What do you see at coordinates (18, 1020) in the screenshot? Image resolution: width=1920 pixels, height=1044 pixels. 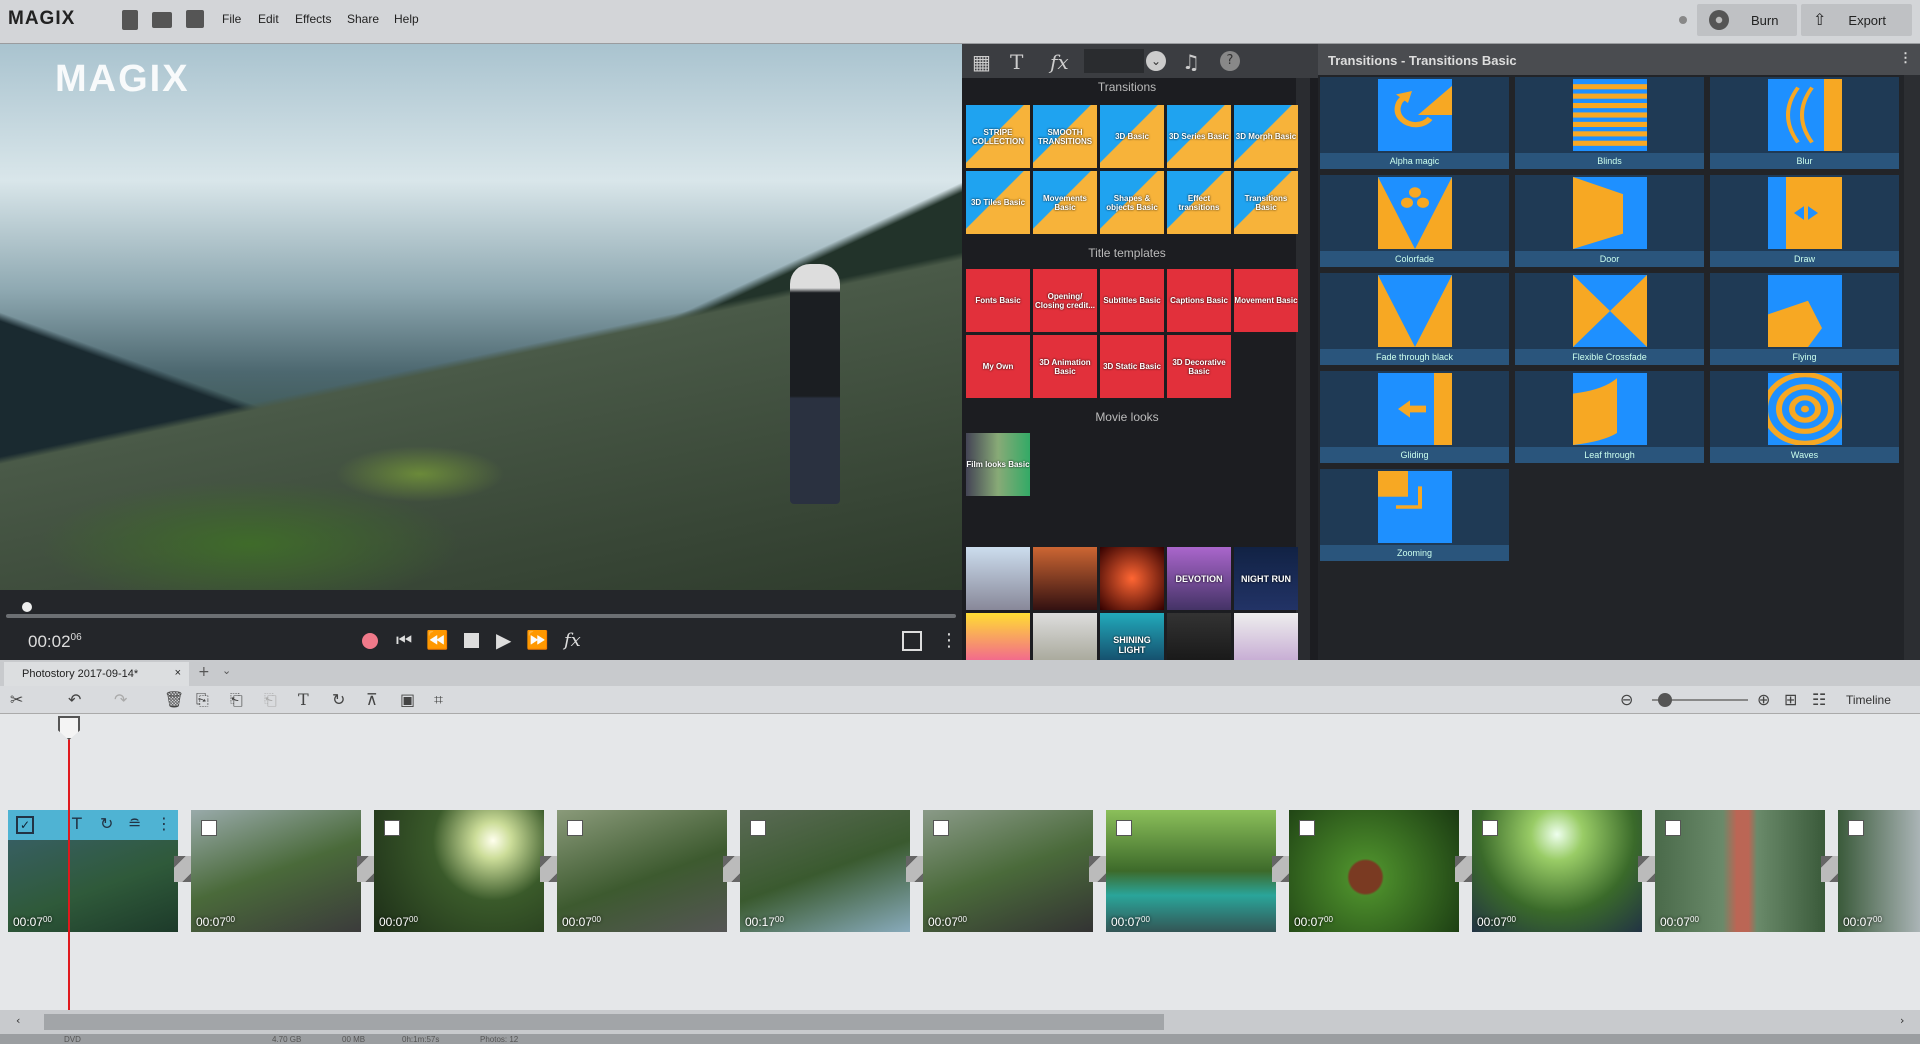 I see `scroll-left-icon: ‹` at bounding box center [18, 1020].